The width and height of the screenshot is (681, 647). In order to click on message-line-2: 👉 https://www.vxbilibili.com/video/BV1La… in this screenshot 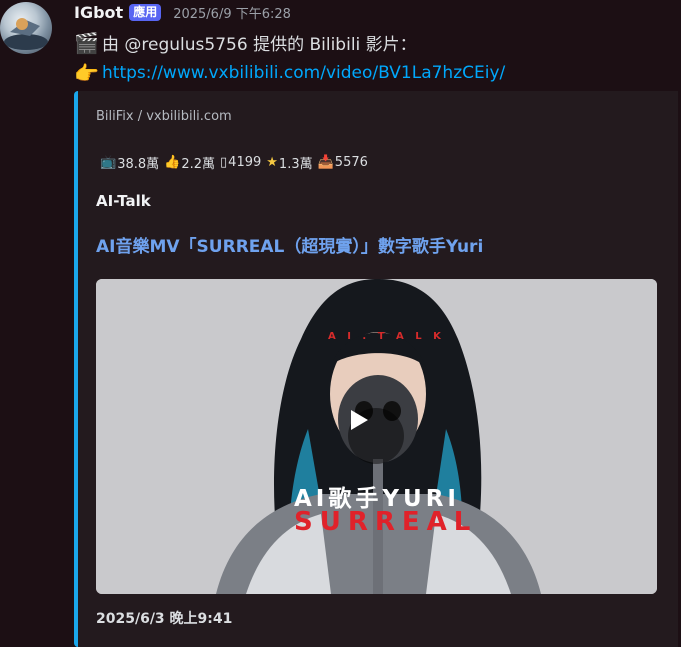, I will do `click(289, 73)`.